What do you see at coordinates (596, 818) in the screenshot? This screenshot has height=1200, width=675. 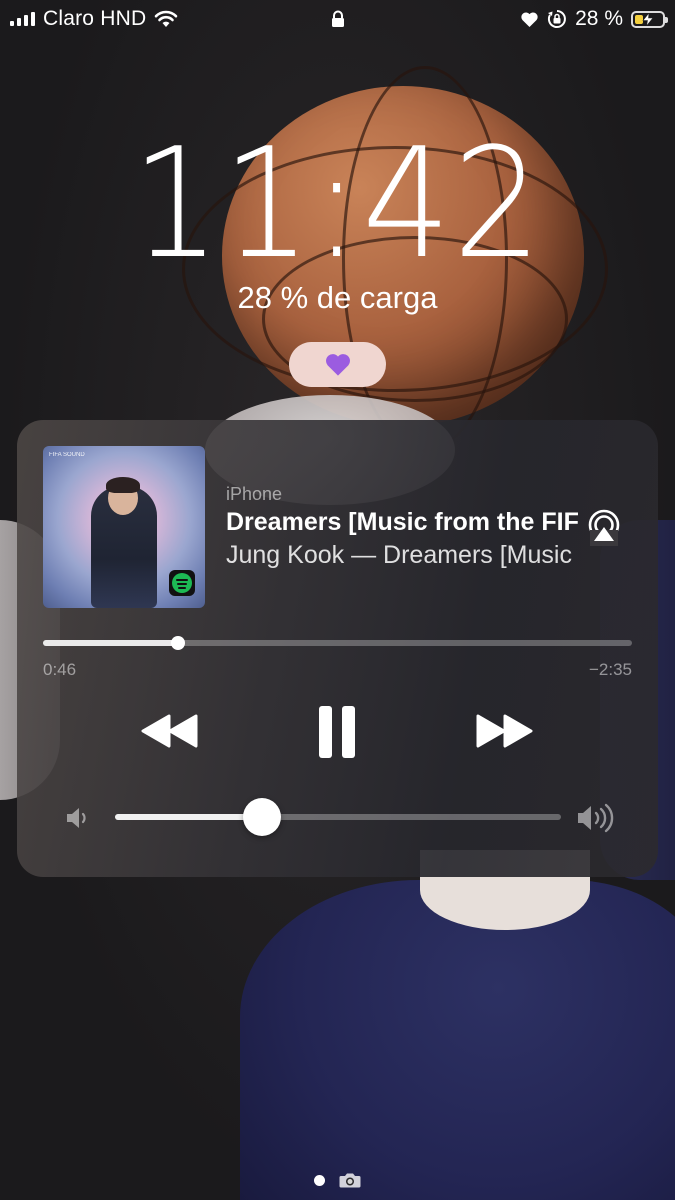 I see `volume-high-icon` at bounding box center [596, 818].